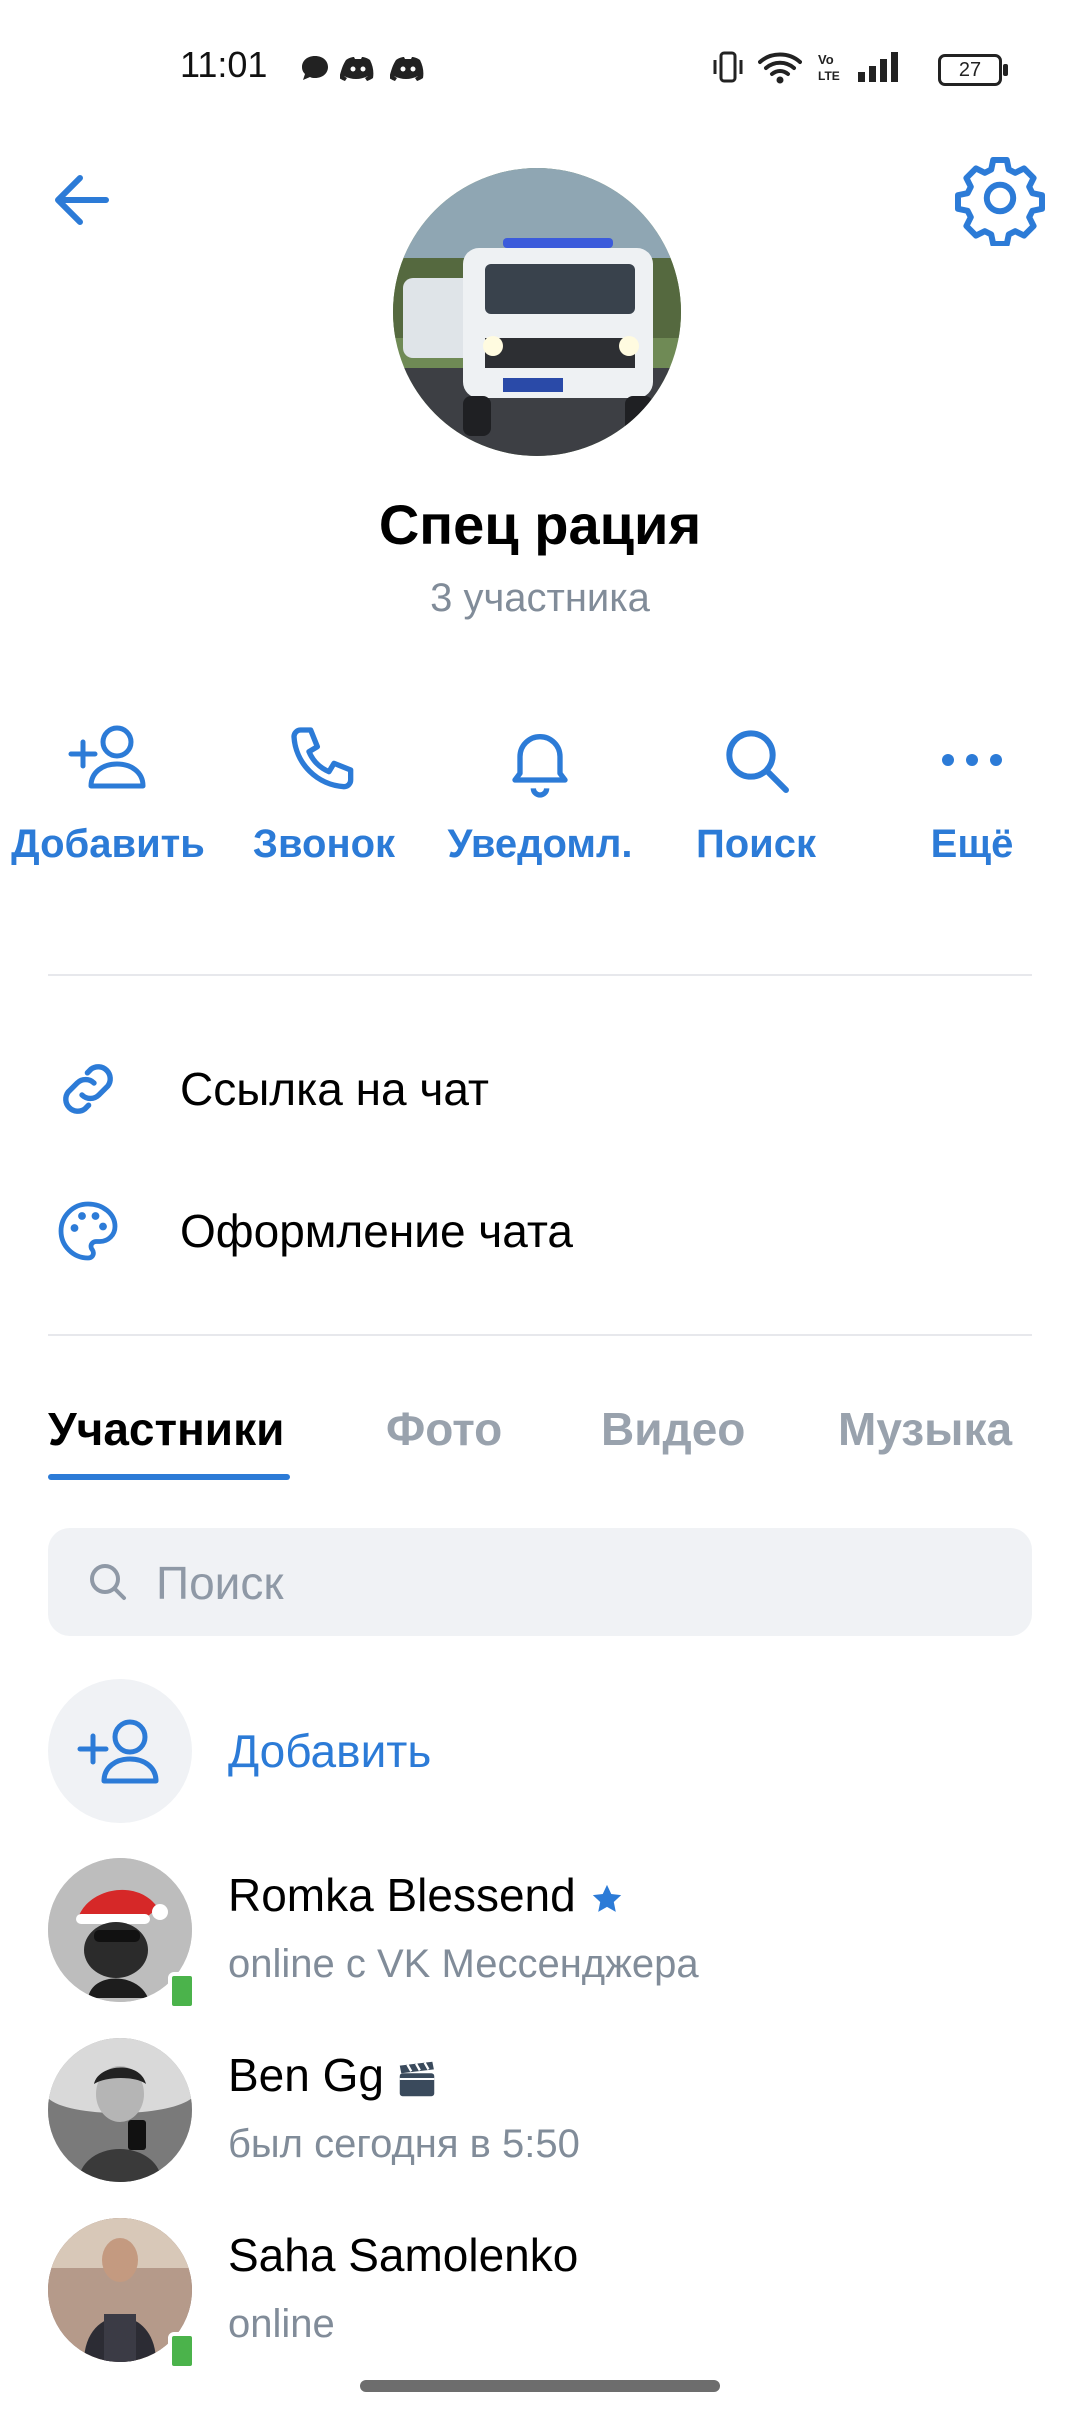 Image resolution: width=1080 pixels, height=2412 pixels. Describe the element at coordinates (826, 59) in the screenshot. I see `svg-text: Vo` at that location.